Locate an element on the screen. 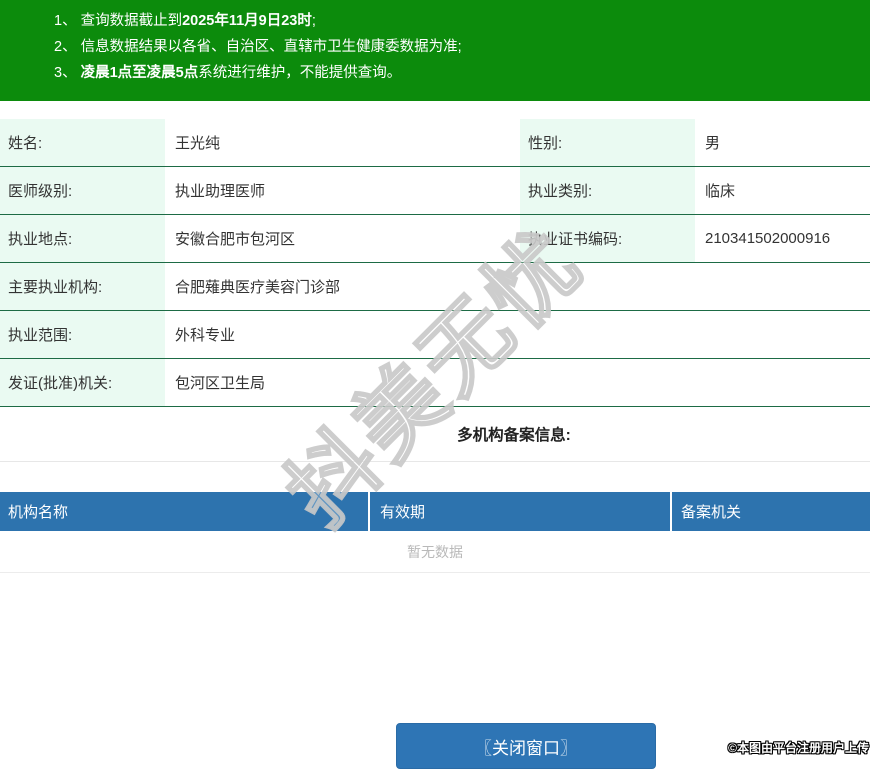 The image size is (870, 769). upload-credit-text: ©本图由平台注册用户上传 is located at coordinates (798, 748).